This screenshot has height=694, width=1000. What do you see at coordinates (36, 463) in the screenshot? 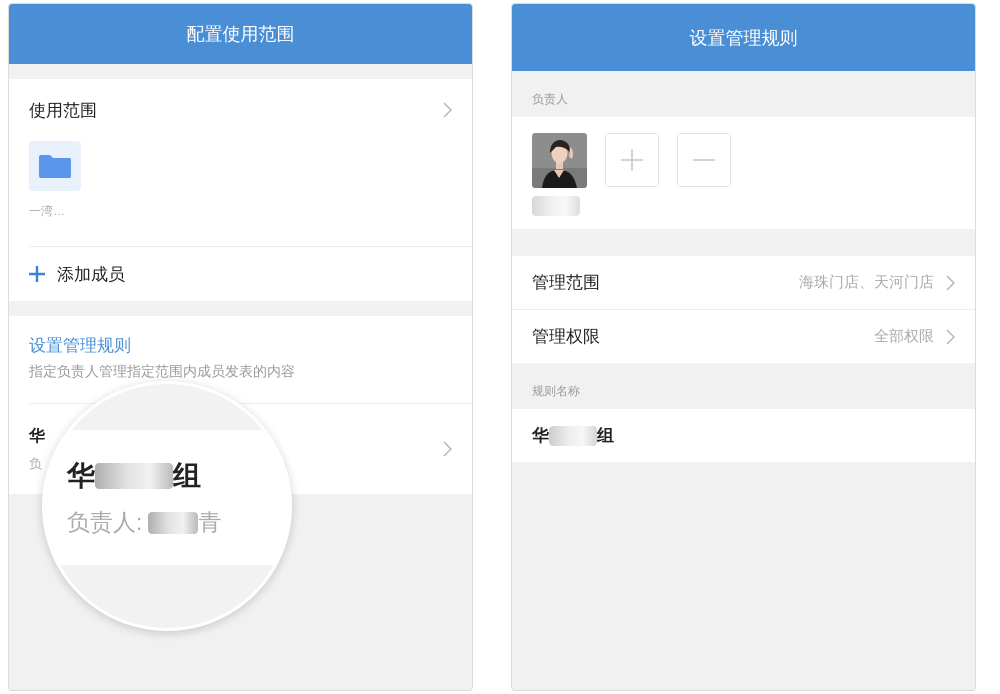
I see `owner-text: 负` at bounding box center [36, 463].